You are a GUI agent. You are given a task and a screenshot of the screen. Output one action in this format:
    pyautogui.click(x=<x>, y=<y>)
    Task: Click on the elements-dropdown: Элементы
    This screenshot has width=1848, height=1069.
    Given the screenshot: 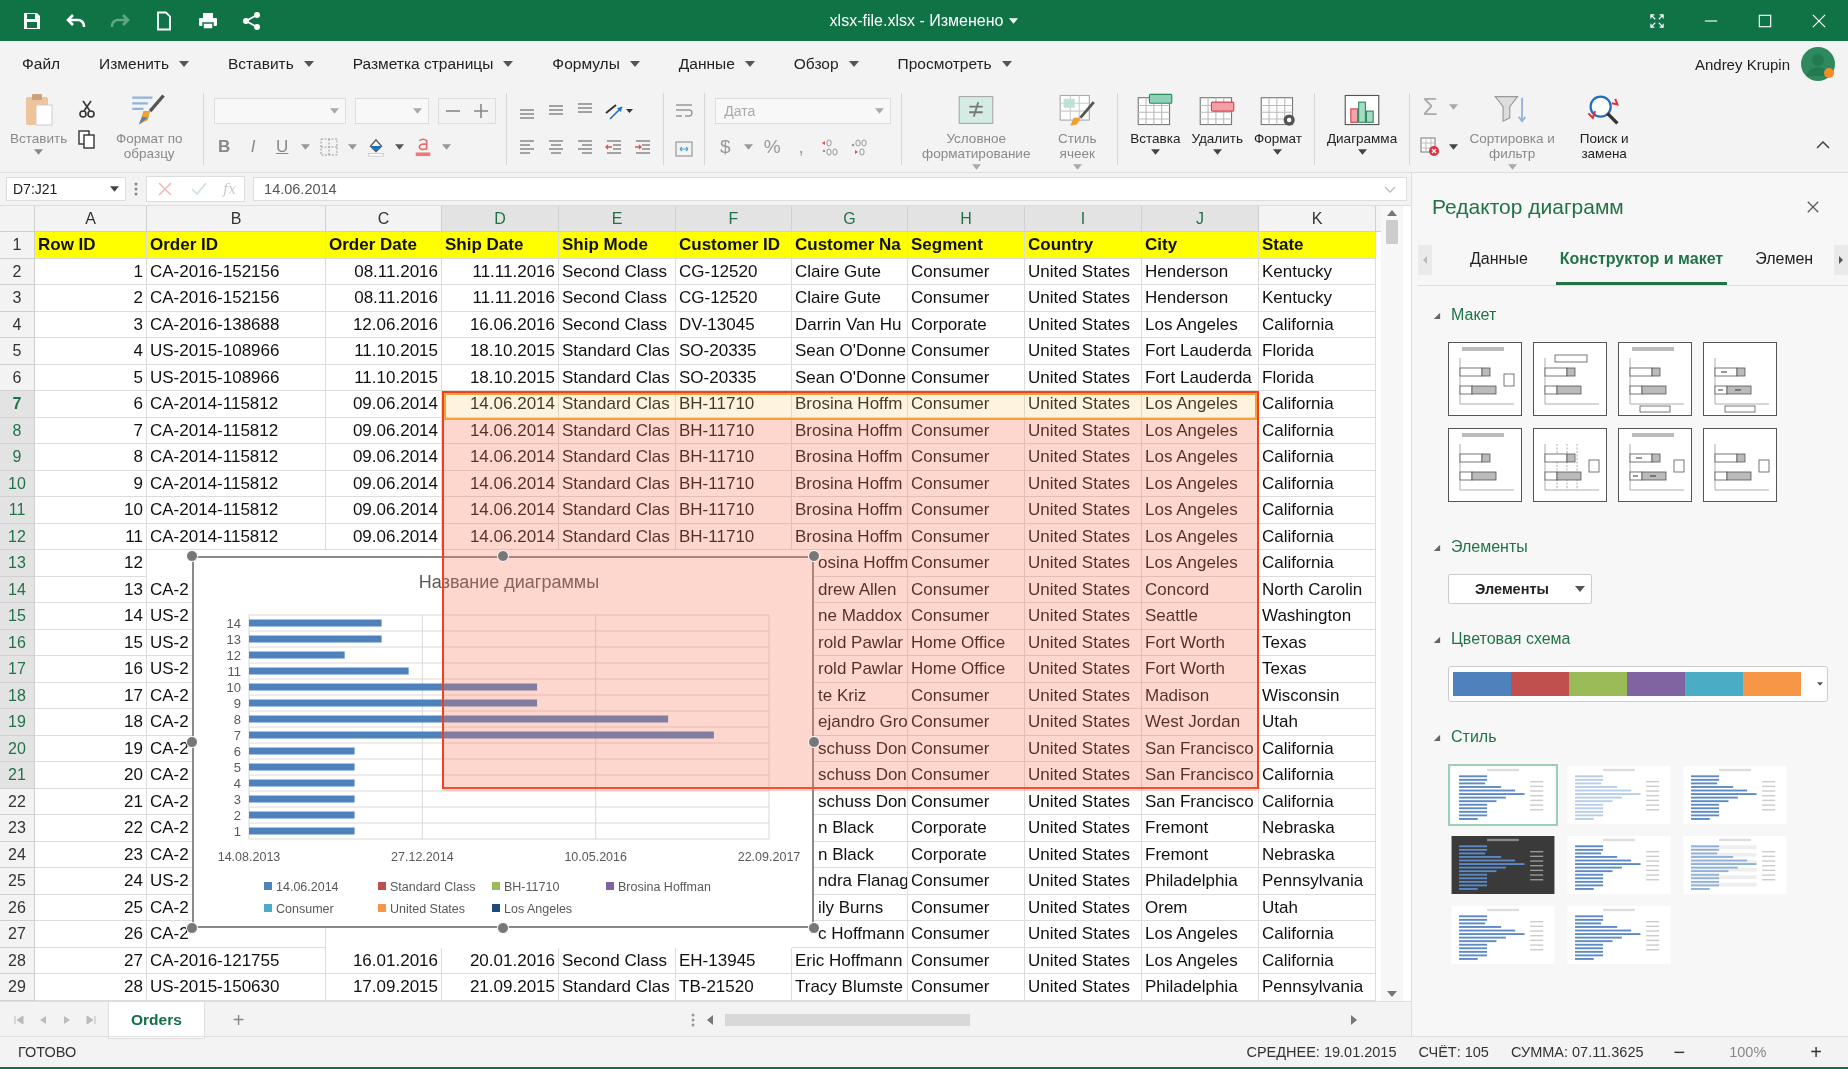 What is the action you would take?
    pyautogui.click(x=1520, y=589)
    